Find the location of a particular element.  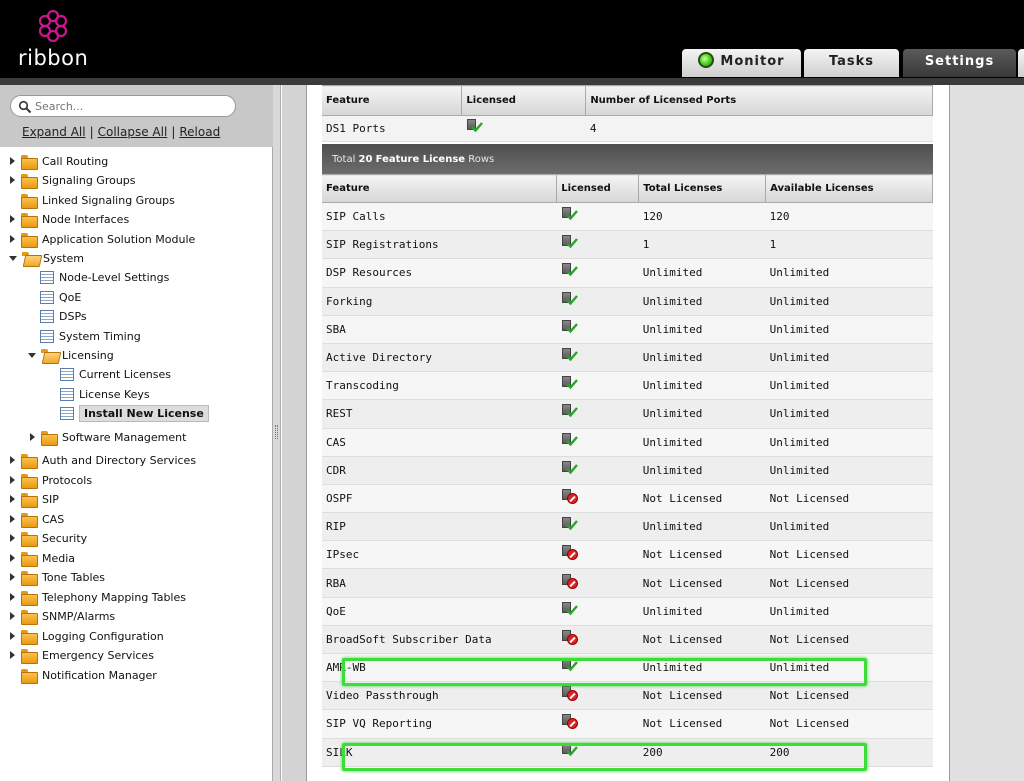

collapse-all-link: Collapse All is located at coordinates (133, 132).